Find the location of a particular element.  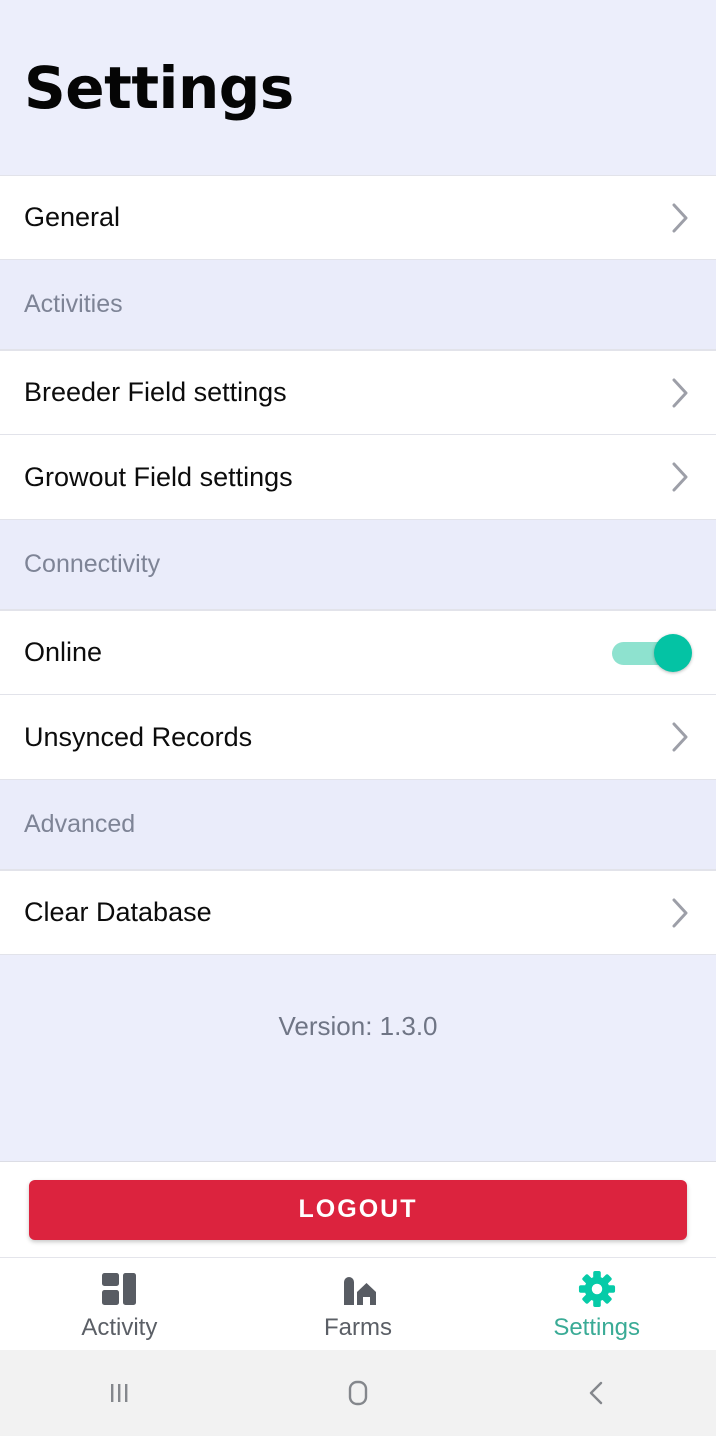

page-title: Settings is located at coordinates (159, 87).